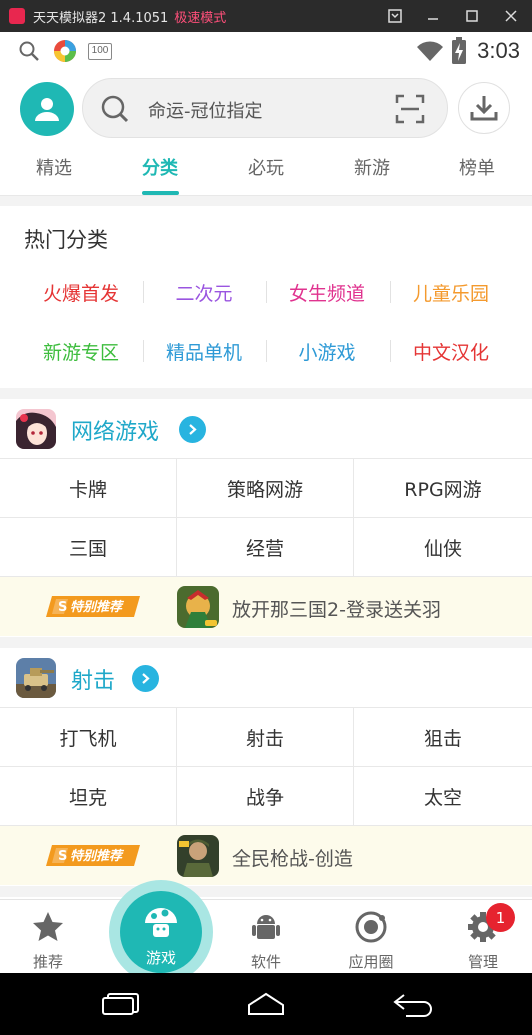 The width and height of the screenshot is (532, 1035). What do you see at coordinates (65, 51) in the screenshot?
I see `app-store-status-icon` at bounding box center [65, 51].